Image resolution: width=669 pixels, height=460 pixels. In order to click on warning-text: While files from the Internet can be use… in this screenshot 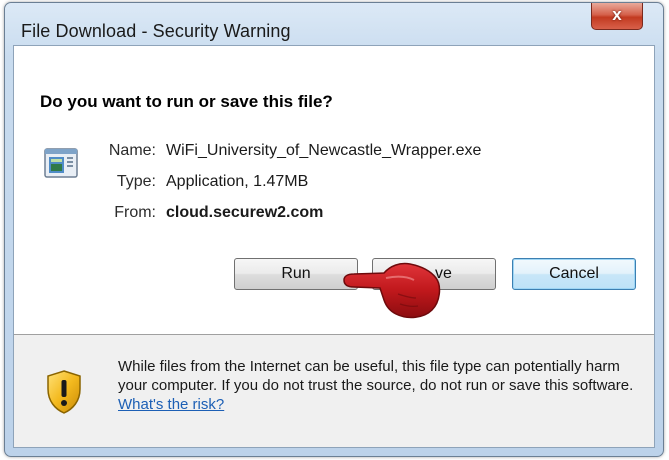, I will do `click(376, 376)`.